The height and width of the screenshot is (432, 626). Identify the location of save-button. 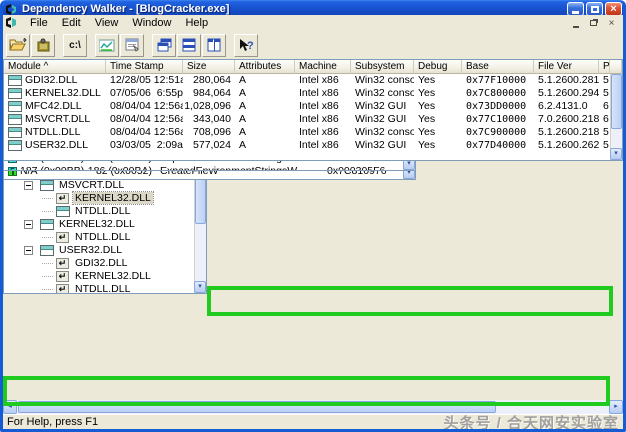
(43, 45).